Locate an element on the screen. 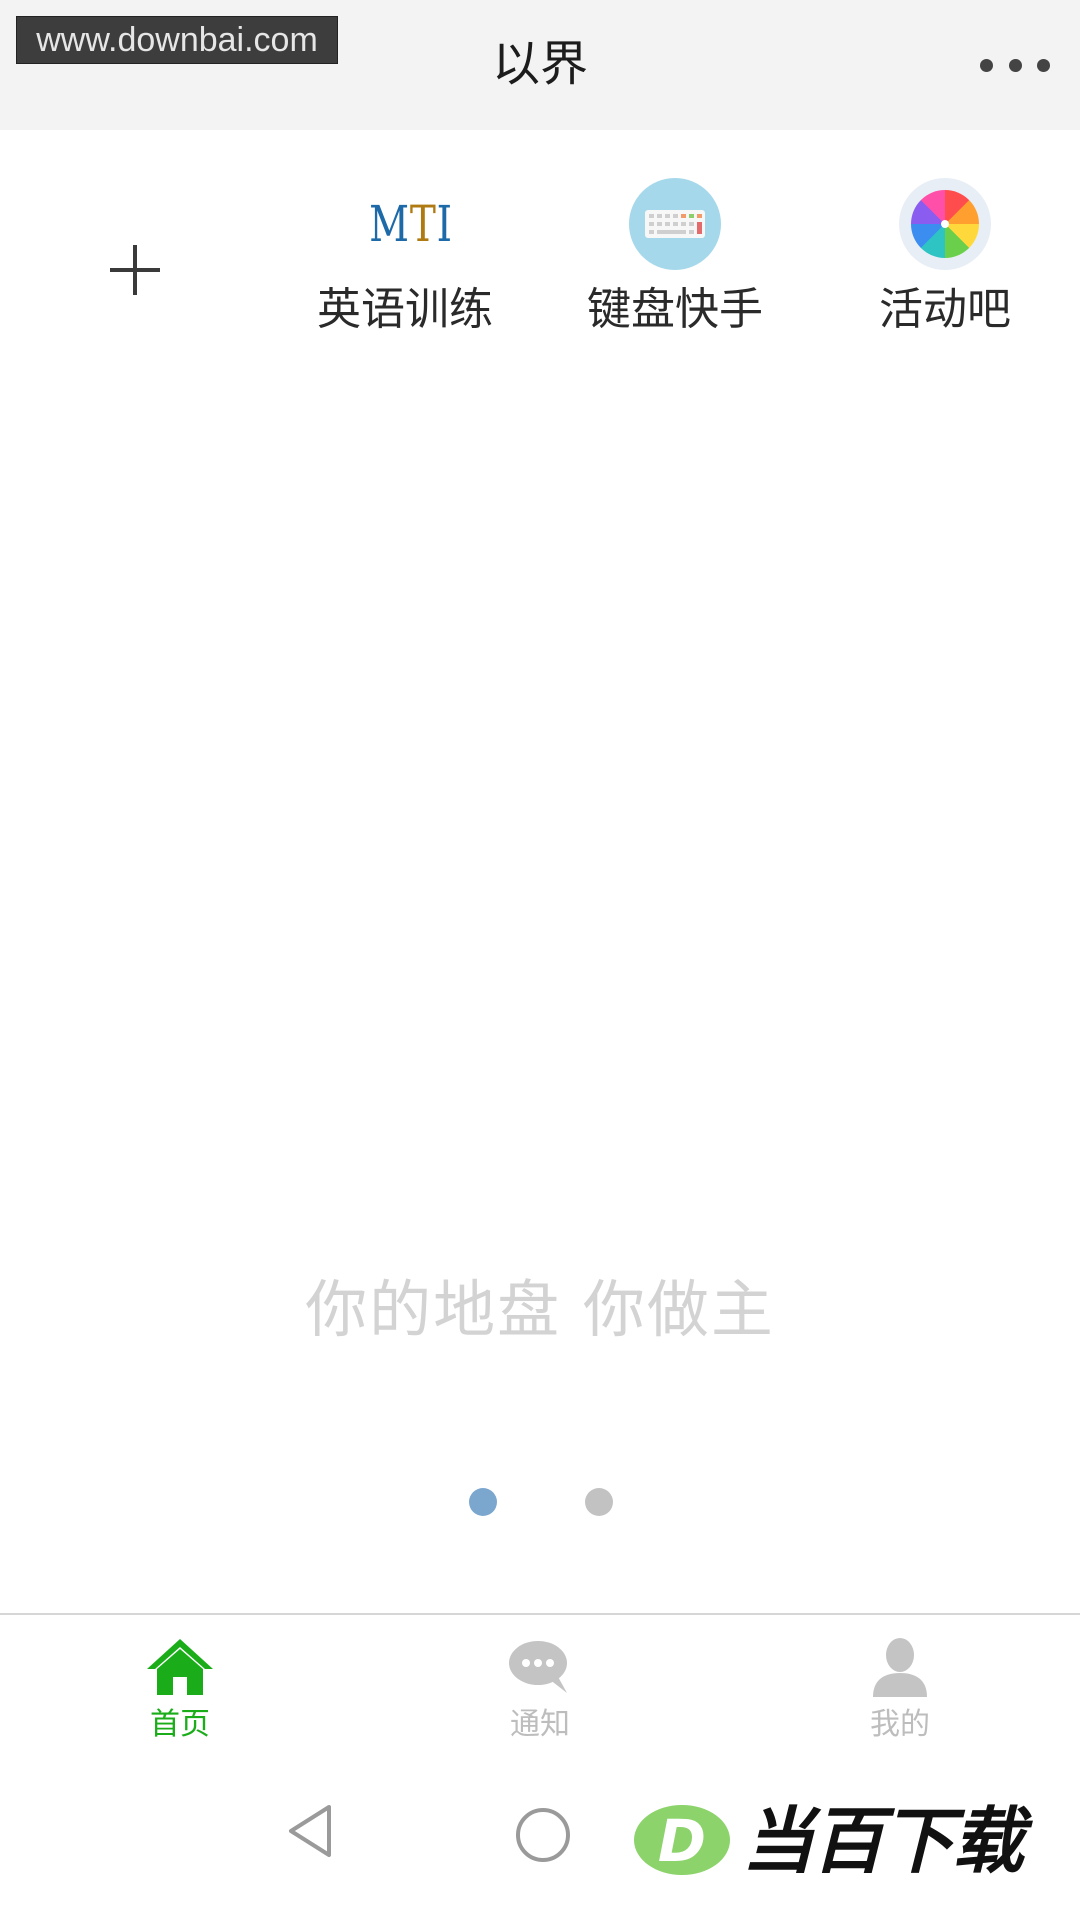 This screenshot has width=1080, height=1920. page-indicator-dot is located at coordinates (599, 1502).